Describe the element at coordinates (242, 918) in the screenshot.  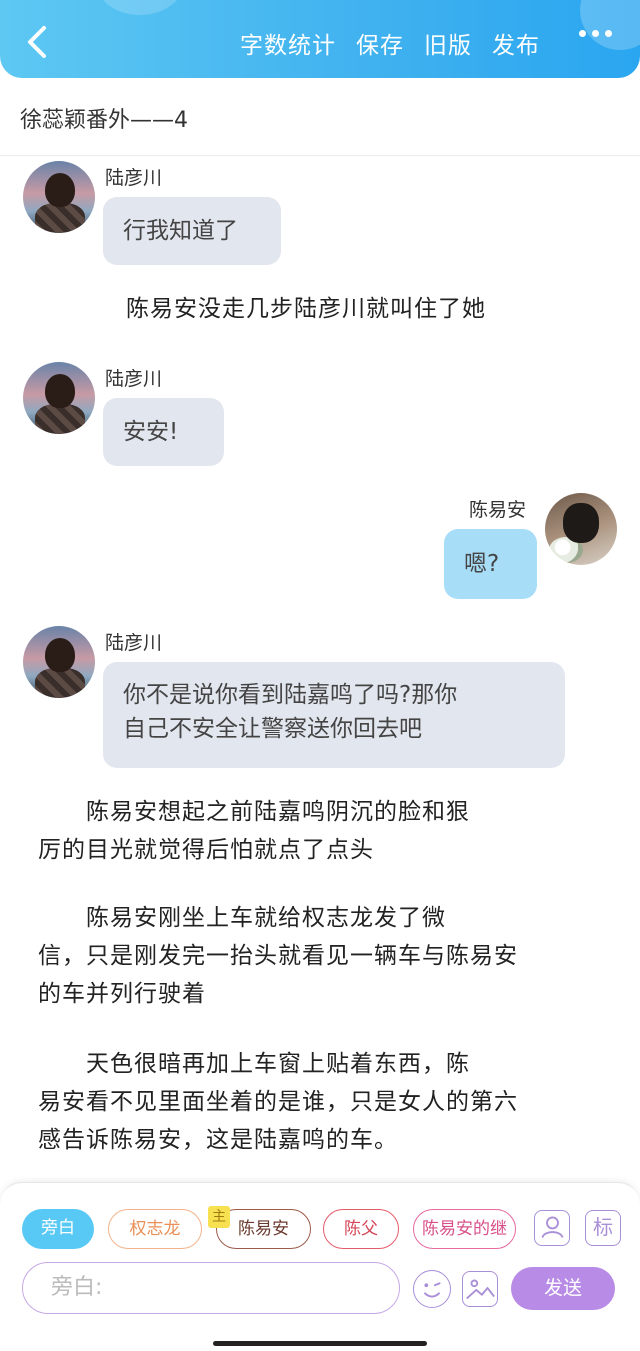
I see `narration-line: 陈易安刚坐上车就给权志龙发了微` at that location.